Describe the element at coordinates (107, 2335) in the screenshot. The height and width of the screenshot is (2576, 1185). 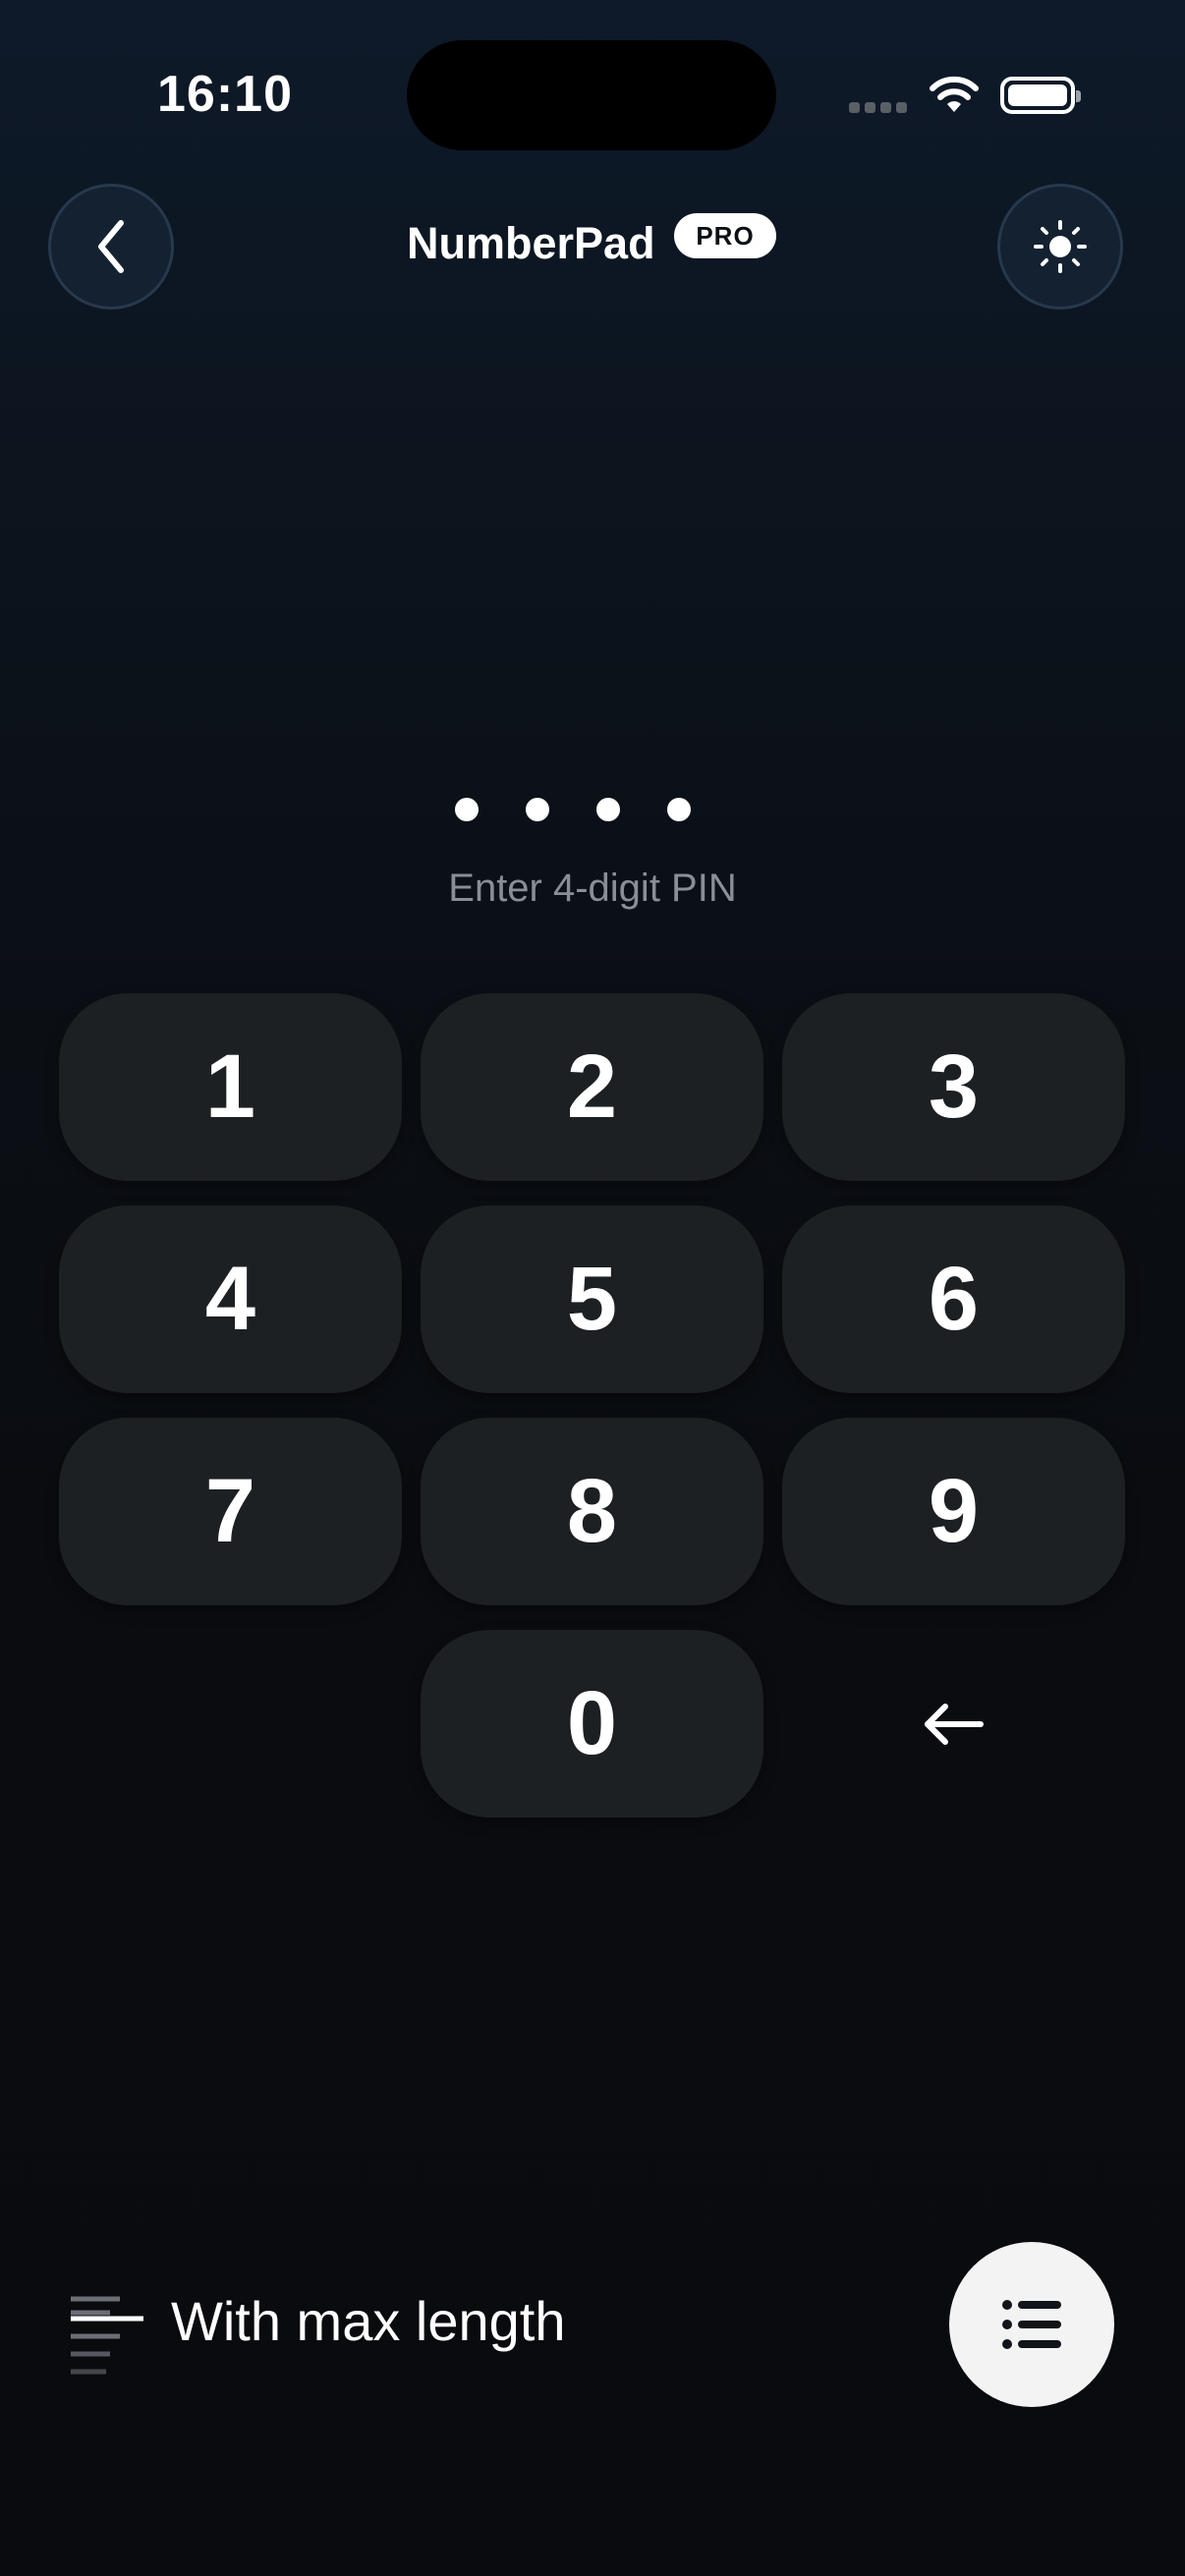
I see `text-lines-icon` at that location.